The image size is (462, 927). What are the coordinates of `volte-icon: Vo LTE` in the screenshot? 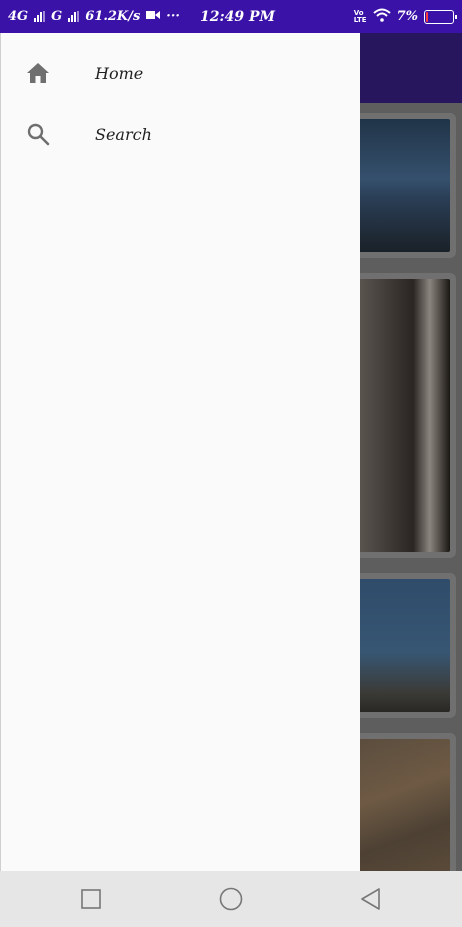 It's located at (360, 16).